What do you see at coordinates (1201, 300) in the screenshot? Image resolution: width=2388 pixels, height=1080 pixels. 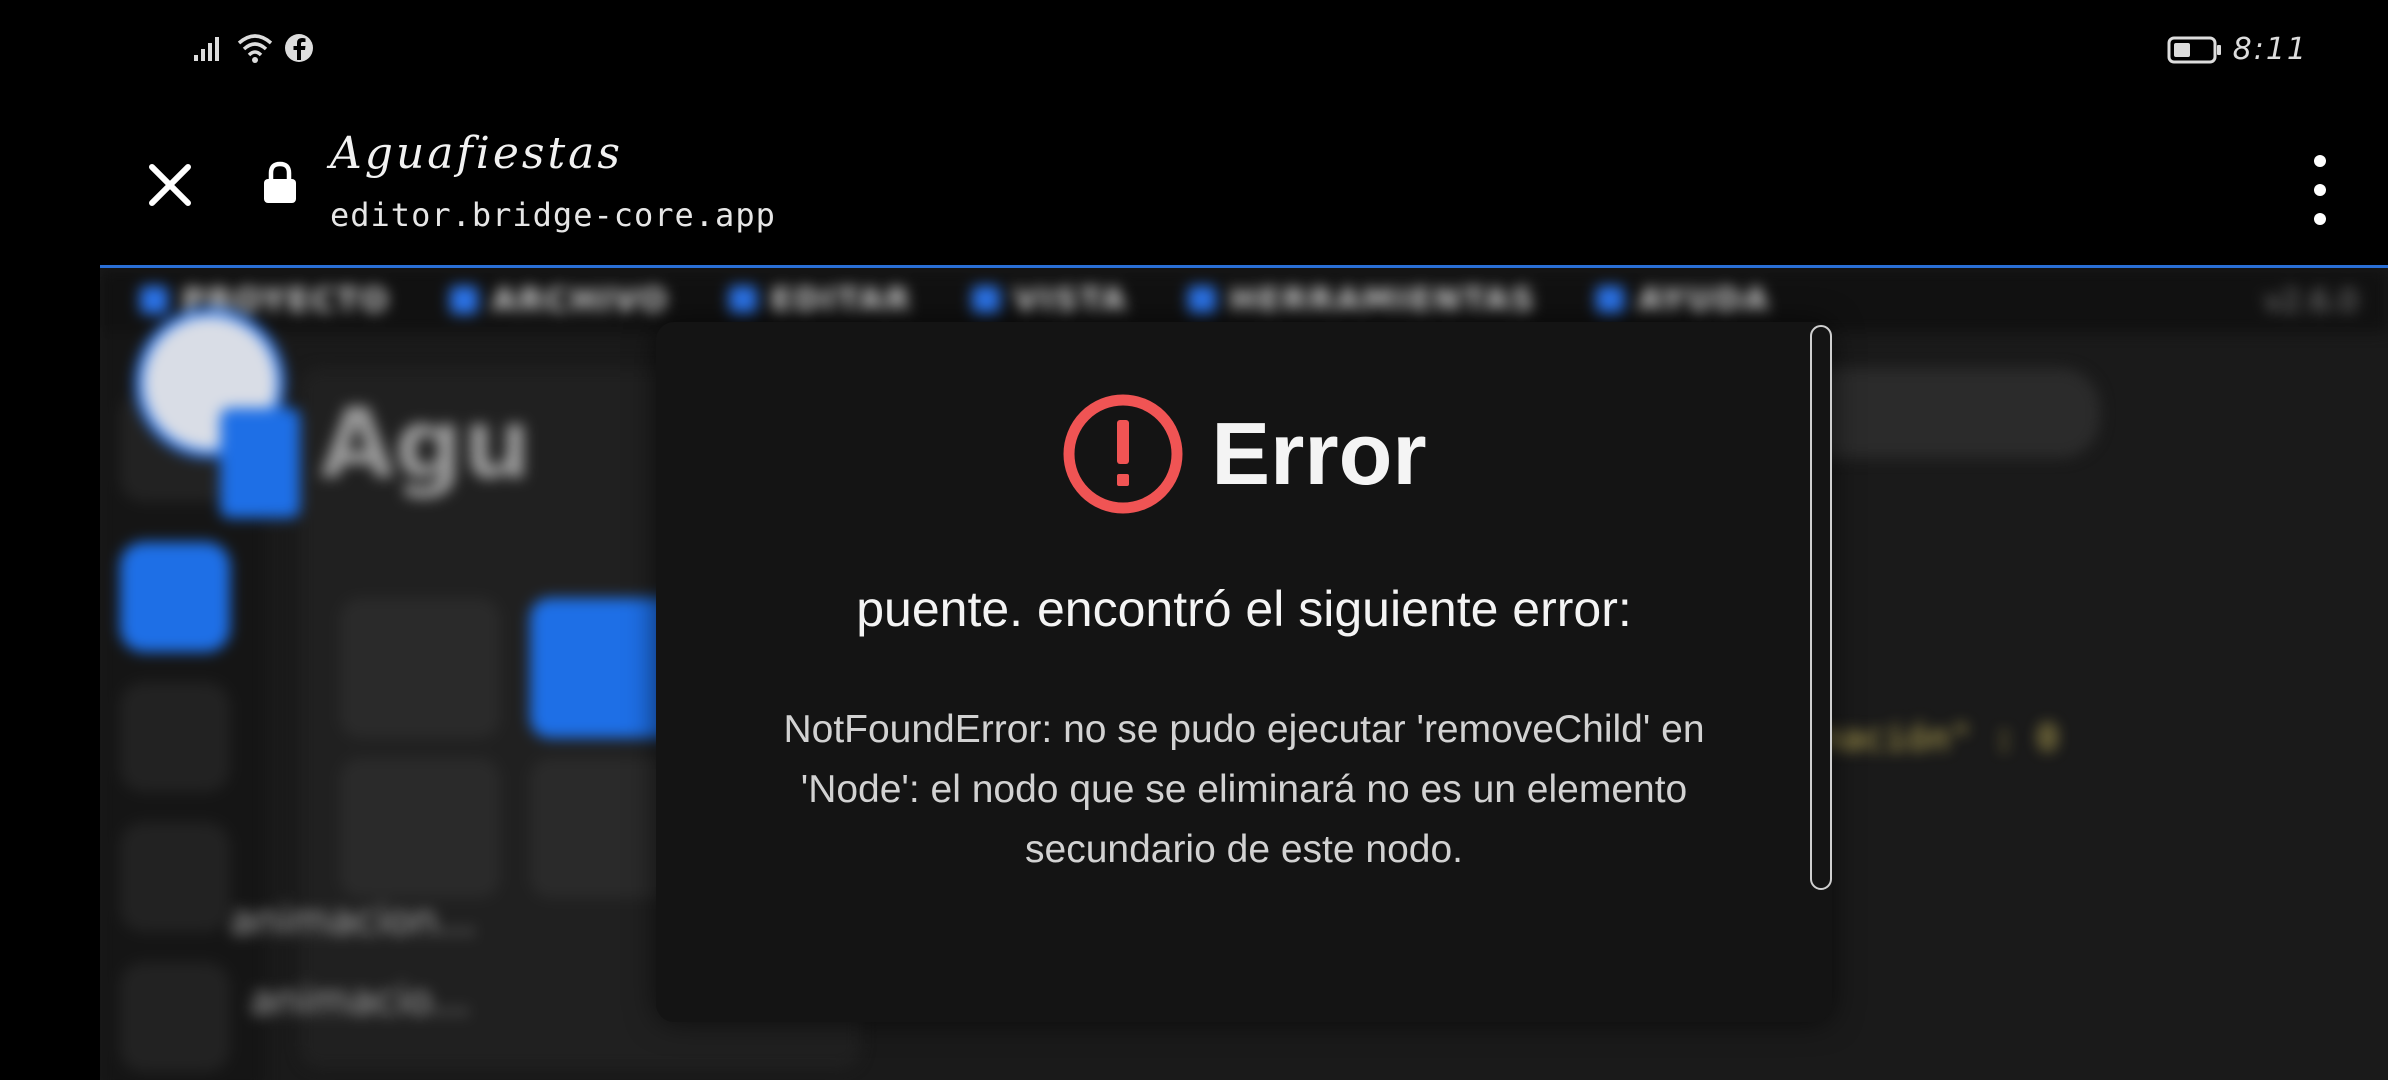 I see `wrench-icon` at bounding box center [1201, 300].